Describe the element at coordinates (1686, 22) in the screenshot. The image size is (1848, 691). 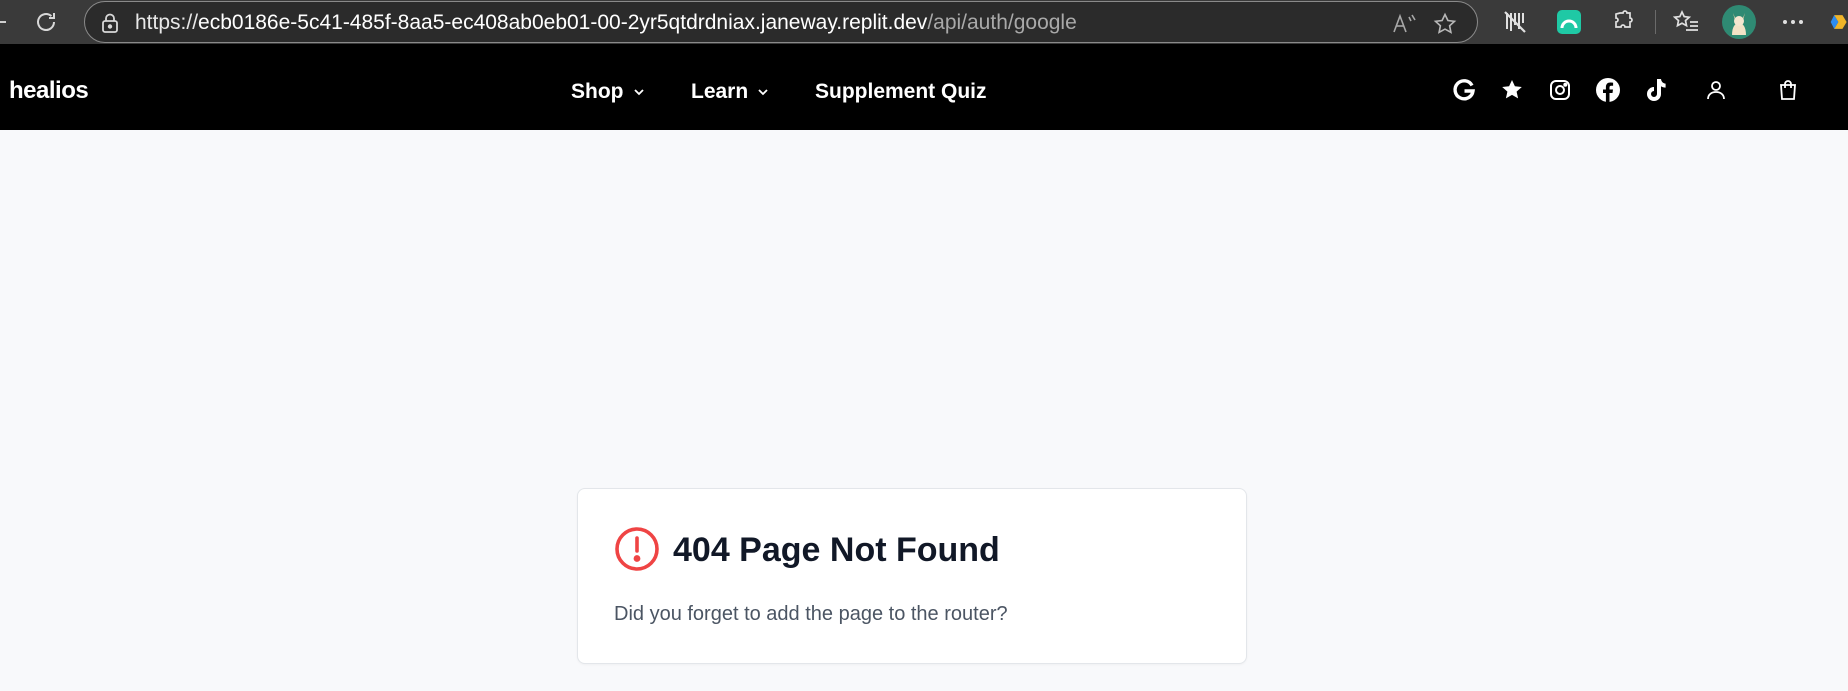
I see `favorites-list-icon` at that location.